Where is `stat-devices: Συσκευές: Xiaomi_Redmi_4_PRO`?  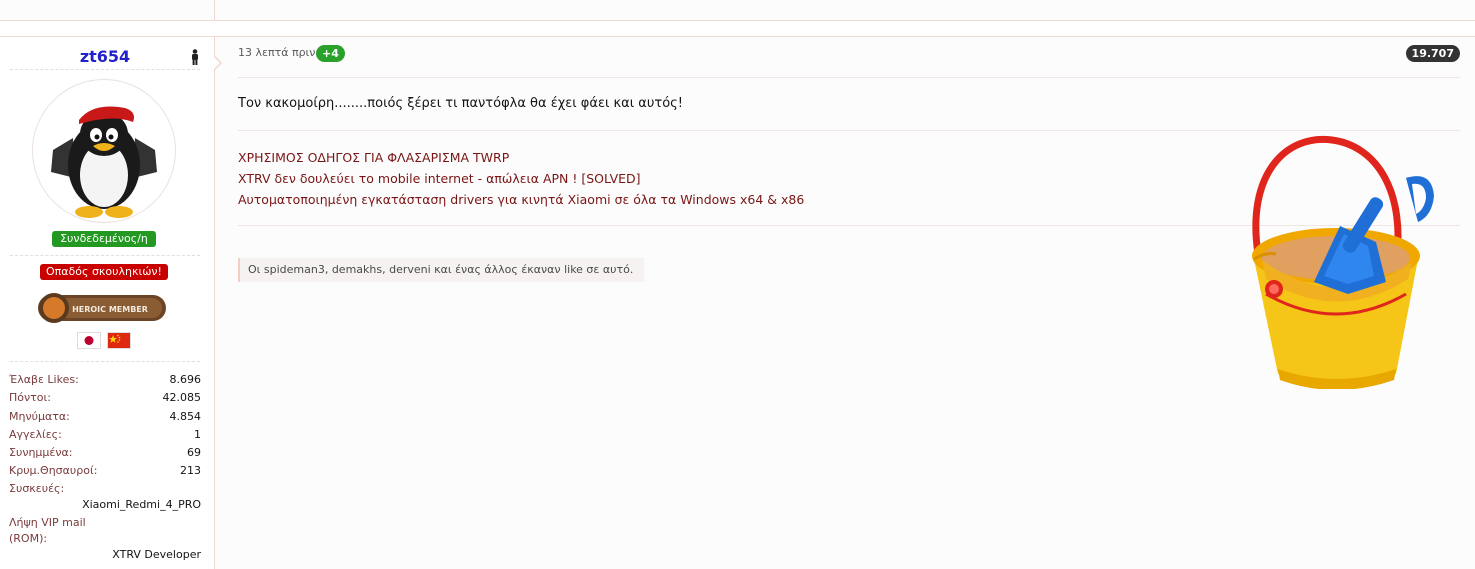
stat-devices: Συσκευές: Xiaomi_Redmi_4_PRO is located at coordinates (105, 497).